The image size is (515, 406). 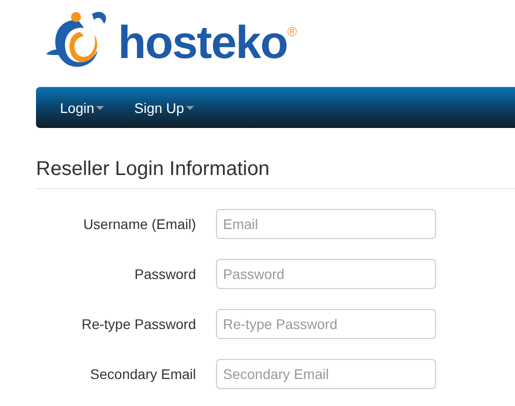 What do you see at coordinates (326, 324) in the screenshot?
I see `input-field: Re-type Password` at bounding box center [326, 324].